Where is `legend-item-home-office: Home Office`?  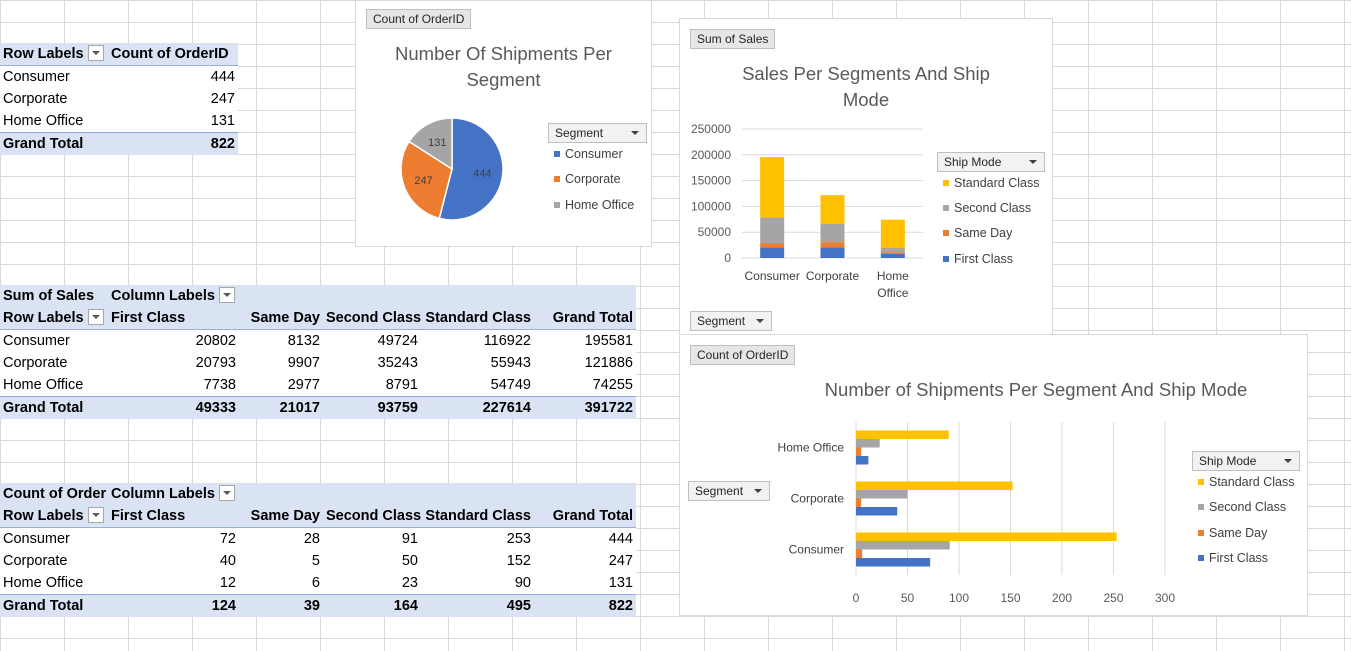 legend-item-home-office: Home Office is located at coordinates (594, 205).